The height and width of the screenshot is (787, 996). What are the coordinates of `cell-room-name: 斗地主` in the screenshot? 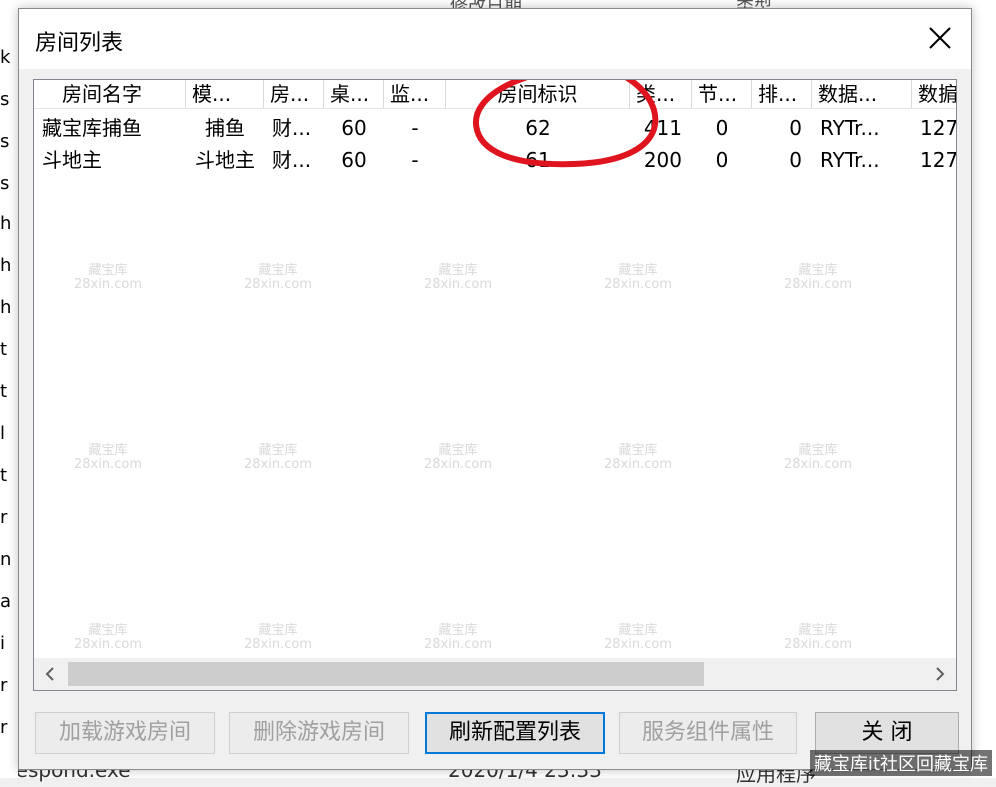 It's located at (72, 160).